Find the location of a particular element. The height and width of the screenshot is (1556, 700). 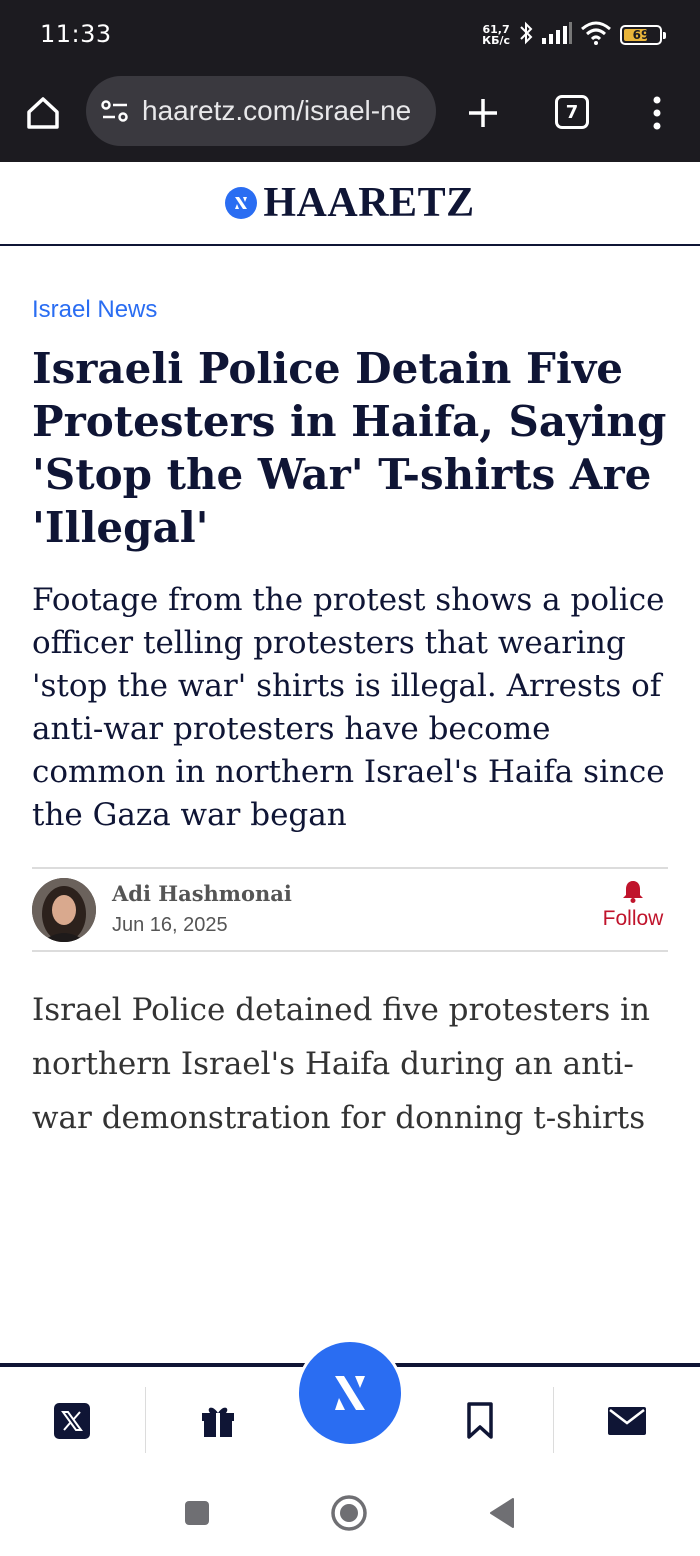

back-triangle-icon is located at coordinates (502, 1513).